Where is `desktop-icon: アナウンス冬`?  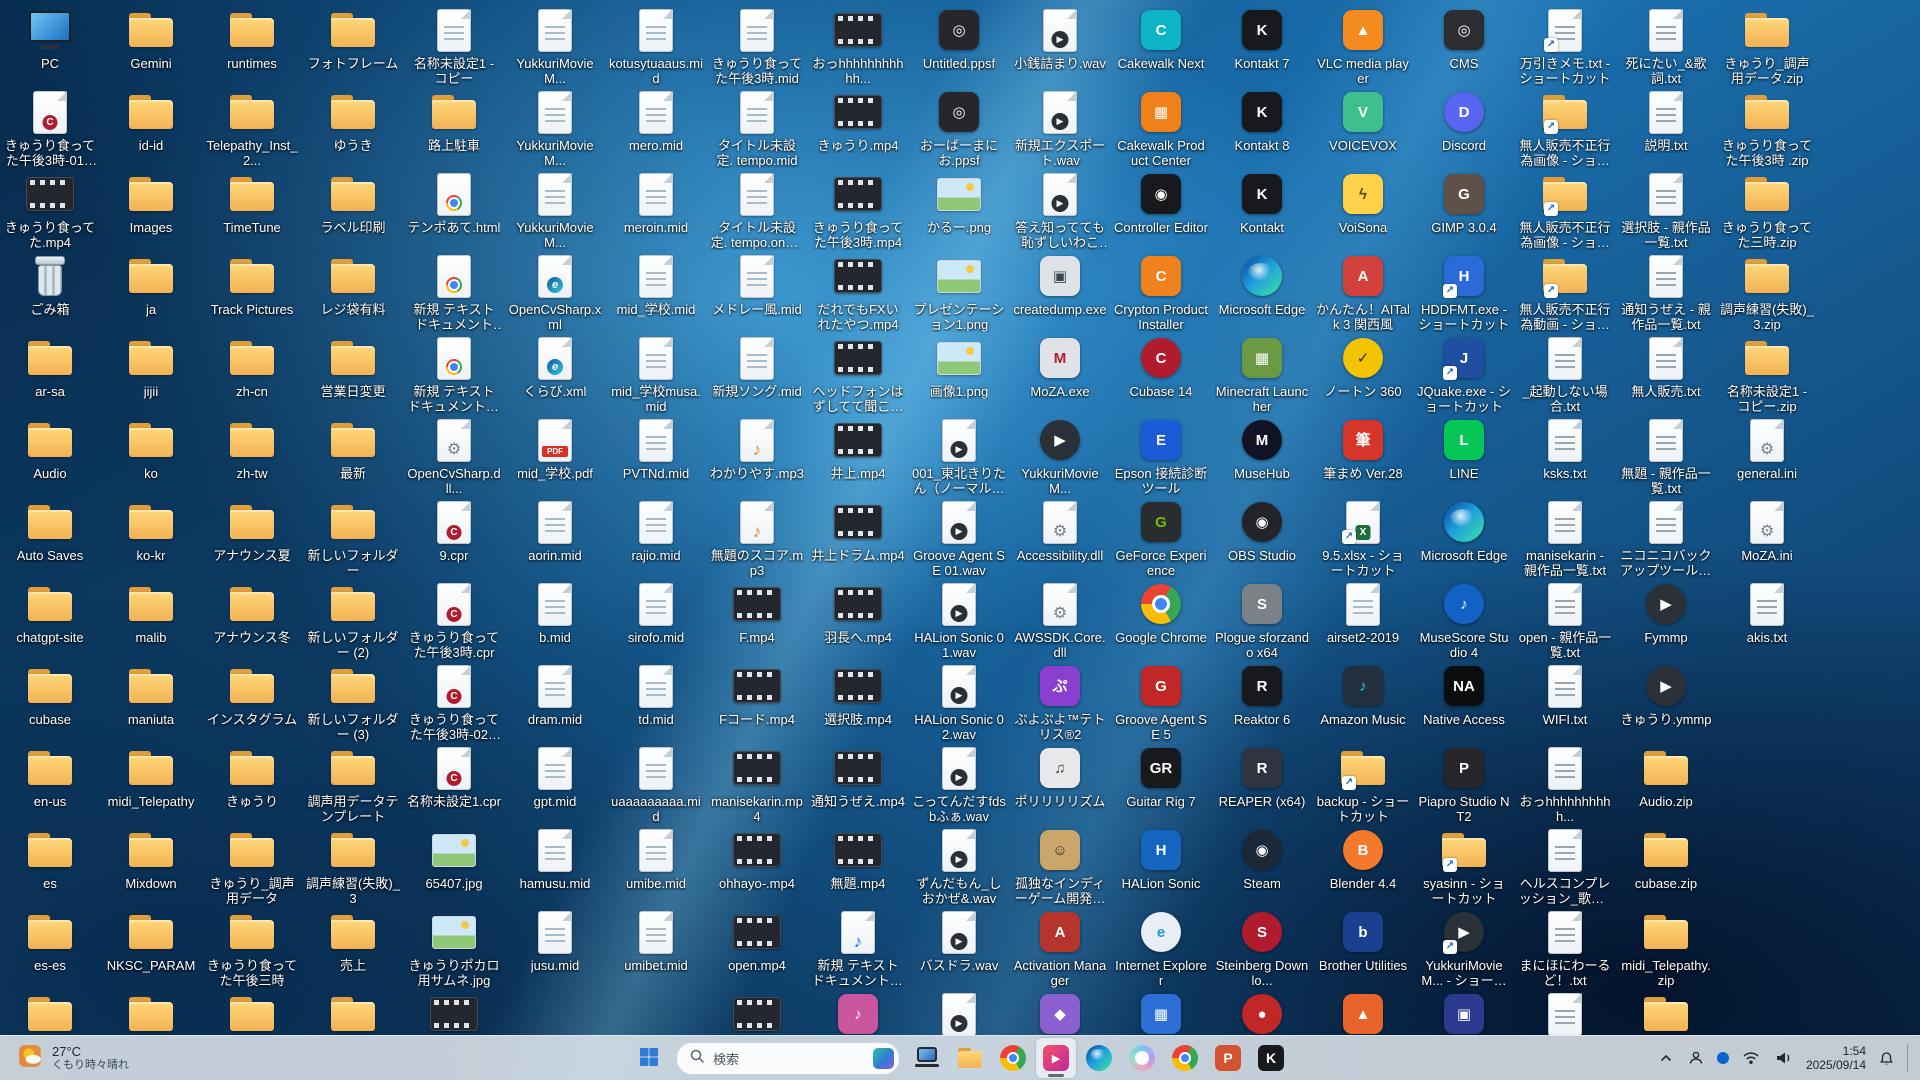
desktop-icon: アナウンス冬 is located at coordinates (252, 620).